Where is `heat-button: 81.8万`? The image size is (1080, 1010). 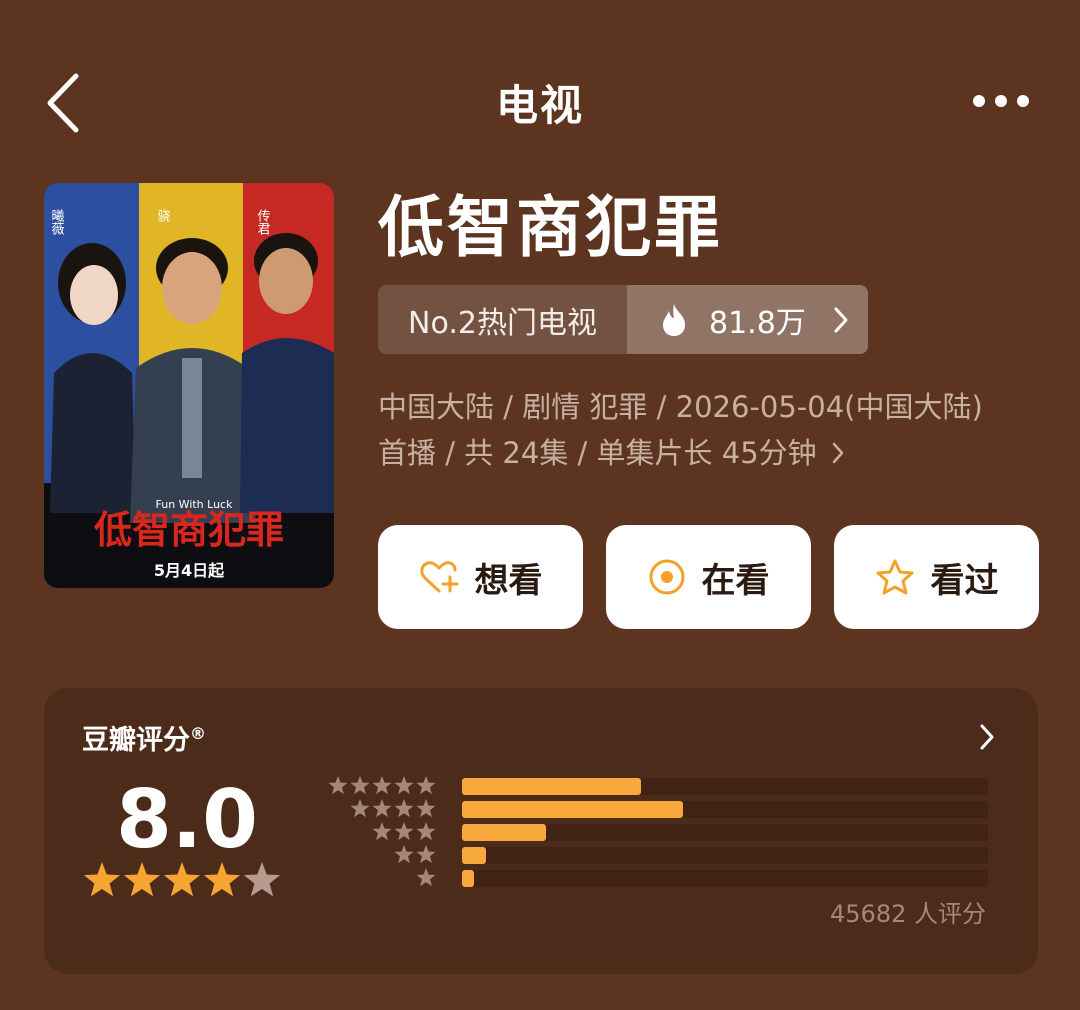 heat-button: 81.8万 is located at coordinates (747, 319).